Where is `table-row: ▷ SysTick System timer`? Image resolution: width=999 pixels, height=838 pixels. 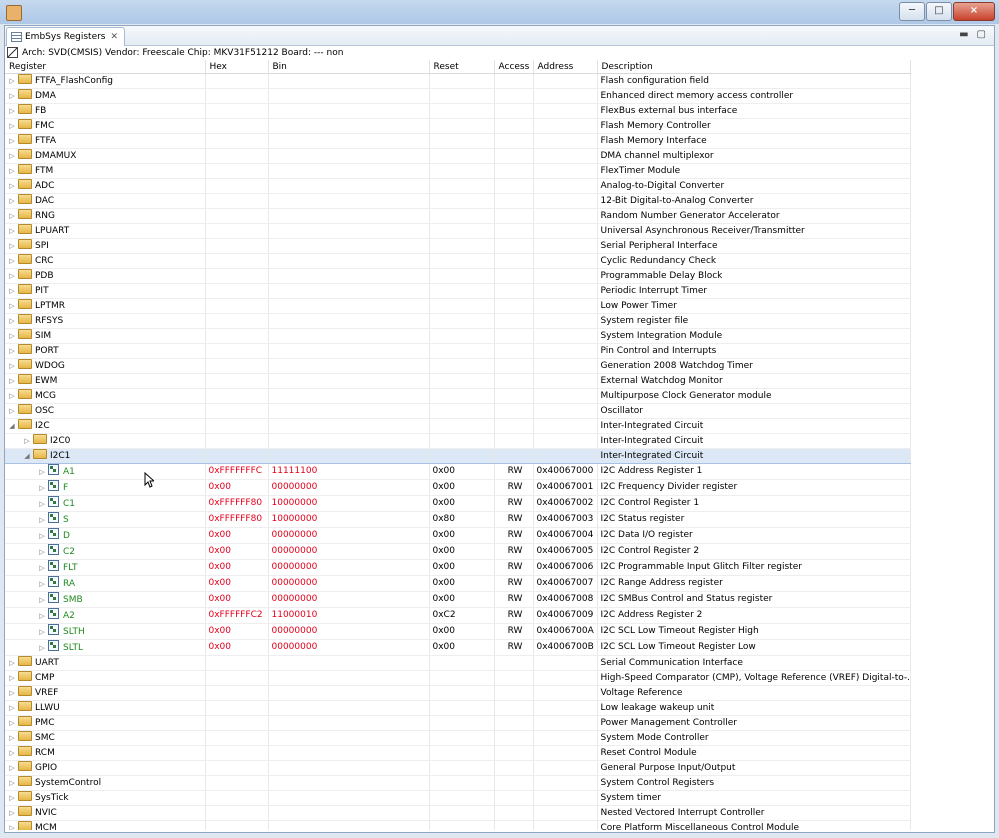
table-row: ▷ SysTick System timer is located at coordinates (458, 798).